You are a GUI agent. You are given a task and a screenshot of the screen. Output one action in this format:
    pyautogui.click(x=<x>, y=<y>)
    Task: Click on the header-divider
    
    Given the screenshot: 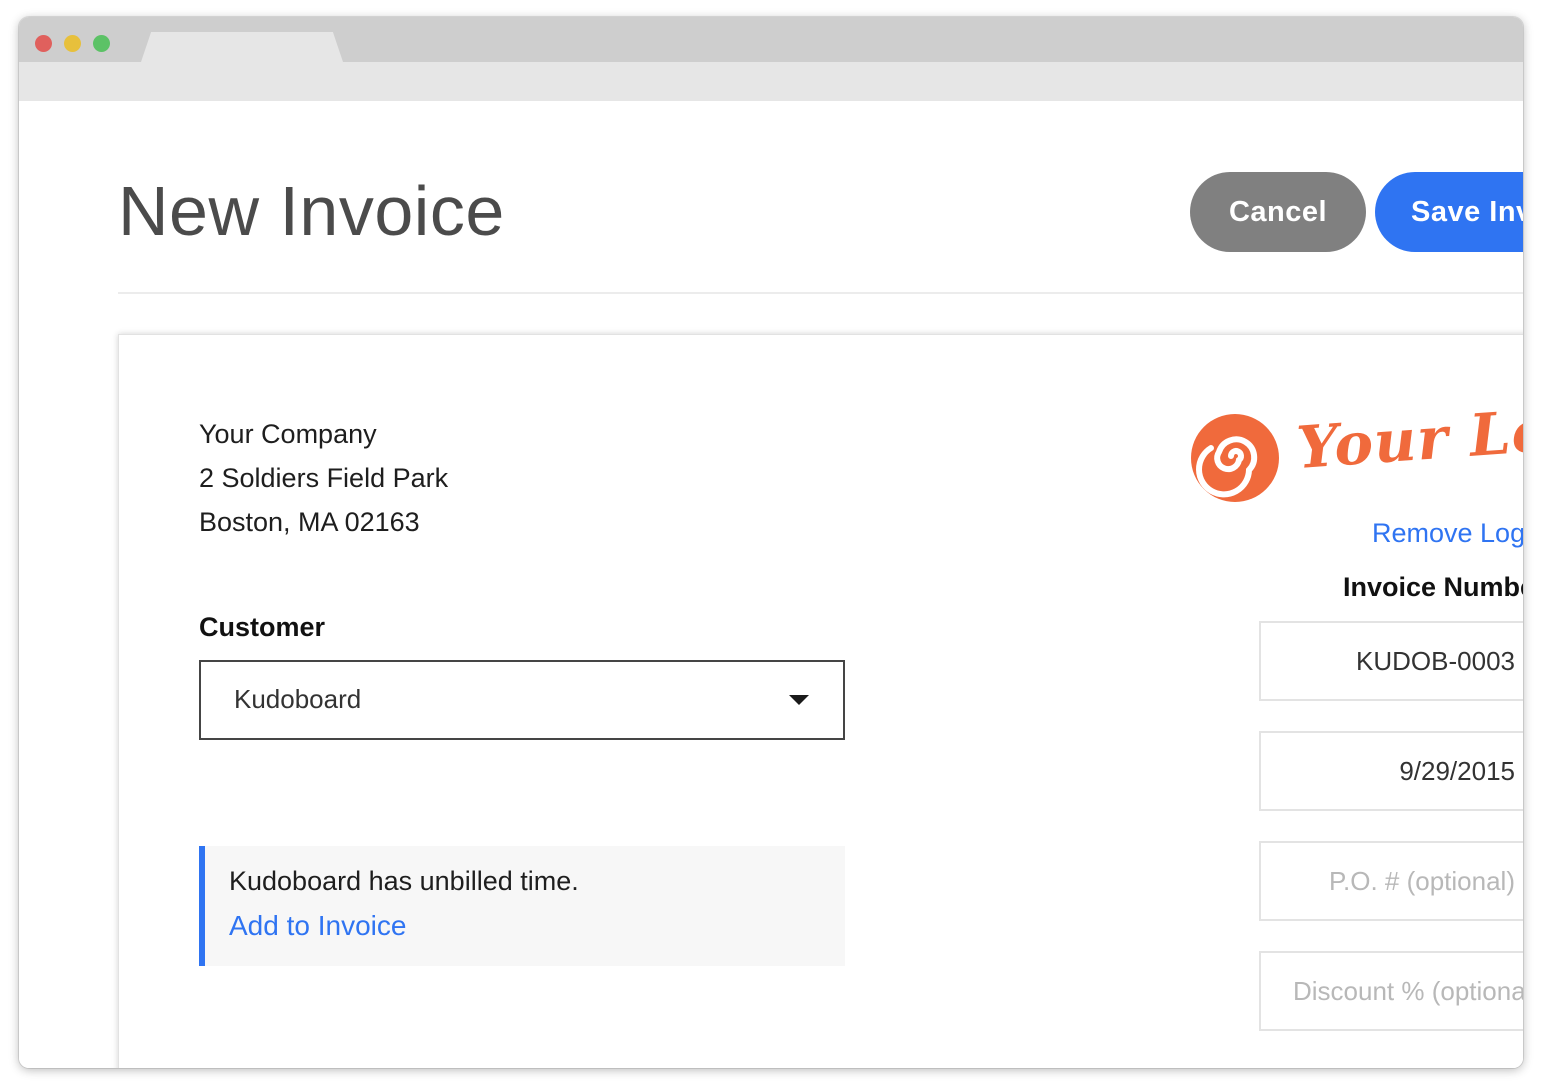 What is the action you would take?
    pyautogui.click(x=820, y=293)
    